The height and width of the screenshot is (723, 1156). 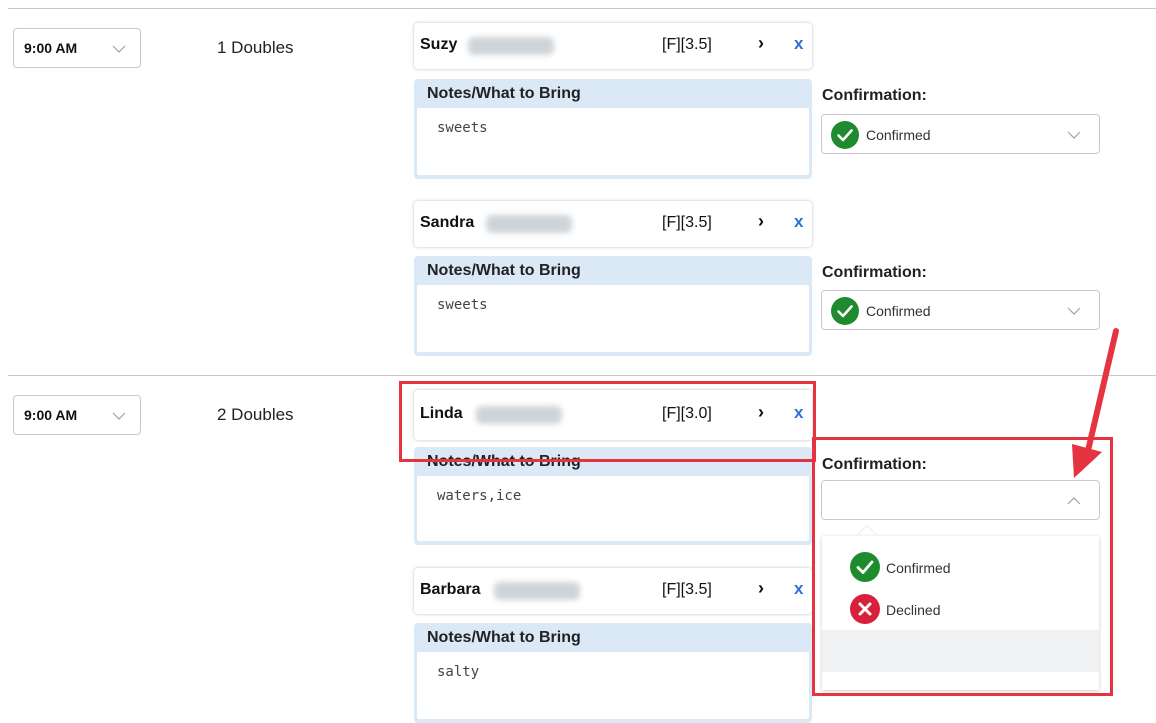 What do you see at coordinates (613, 591) in the screenshot?
I see `player-card: Barbara [F][3.5] › x` at bounding box center [613, 591].